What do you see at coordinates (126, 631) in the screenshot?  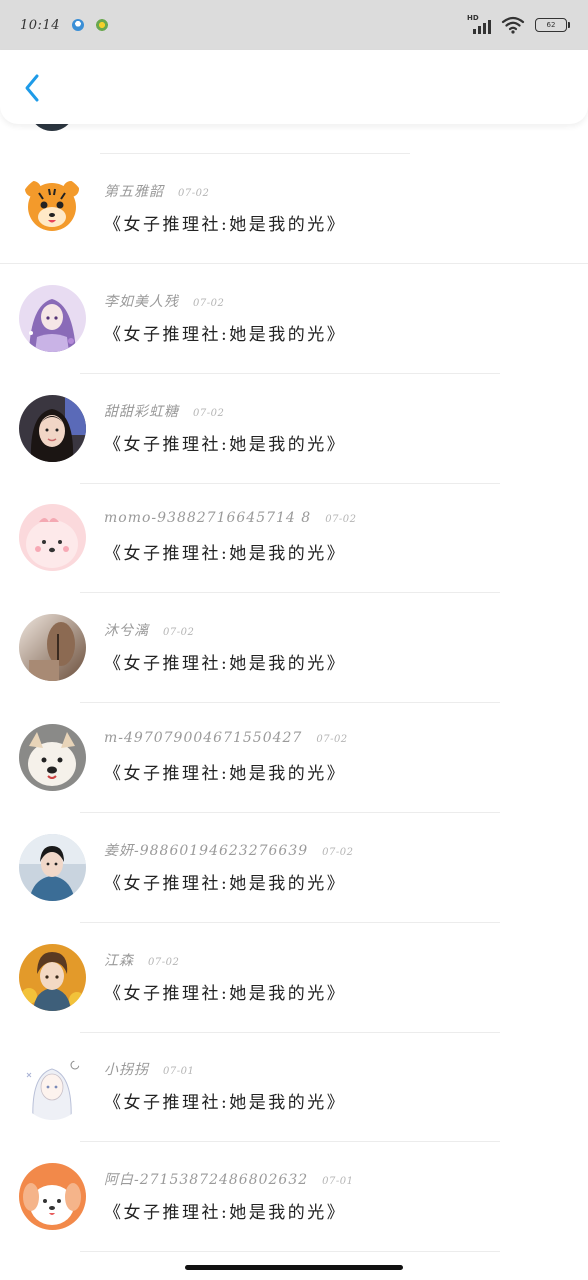 I see `user-name-text: 沐兮漓` at bounding box center [126, 631].